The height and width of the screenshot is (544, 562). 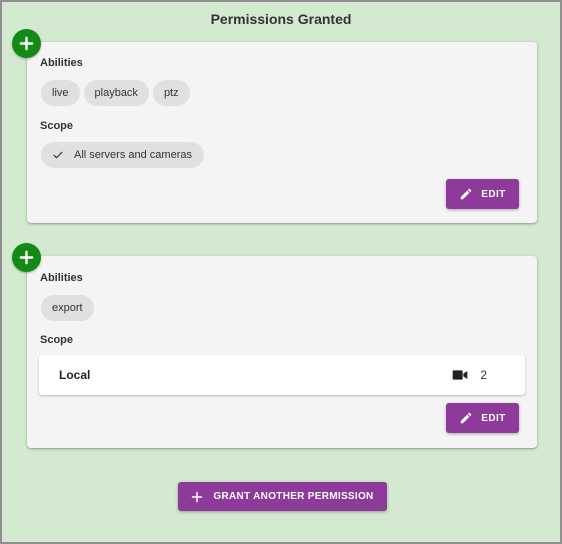 I want to click on scope-chip: All servers and cameras, so click(x=122, y=155).